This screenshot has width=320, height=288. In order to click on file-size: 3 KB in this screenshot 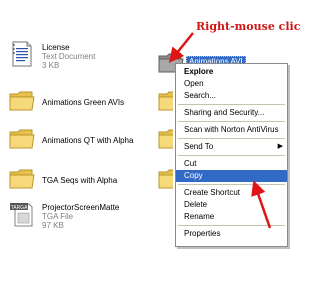, I will do `click(51, 65)`.